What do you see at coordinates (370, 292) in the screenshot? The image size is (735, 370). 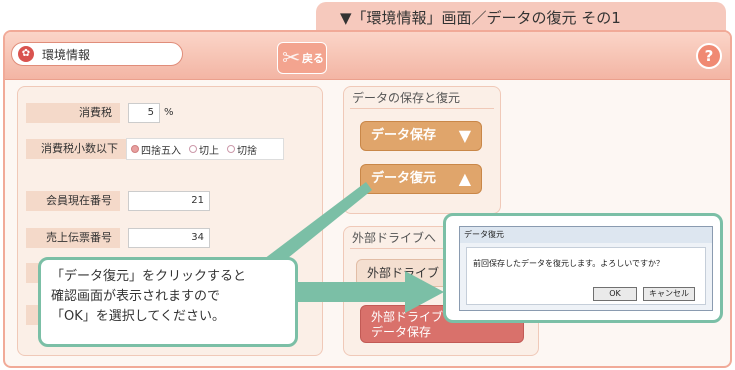 I see `pointer-arrow` at bounding box center [370, 292].